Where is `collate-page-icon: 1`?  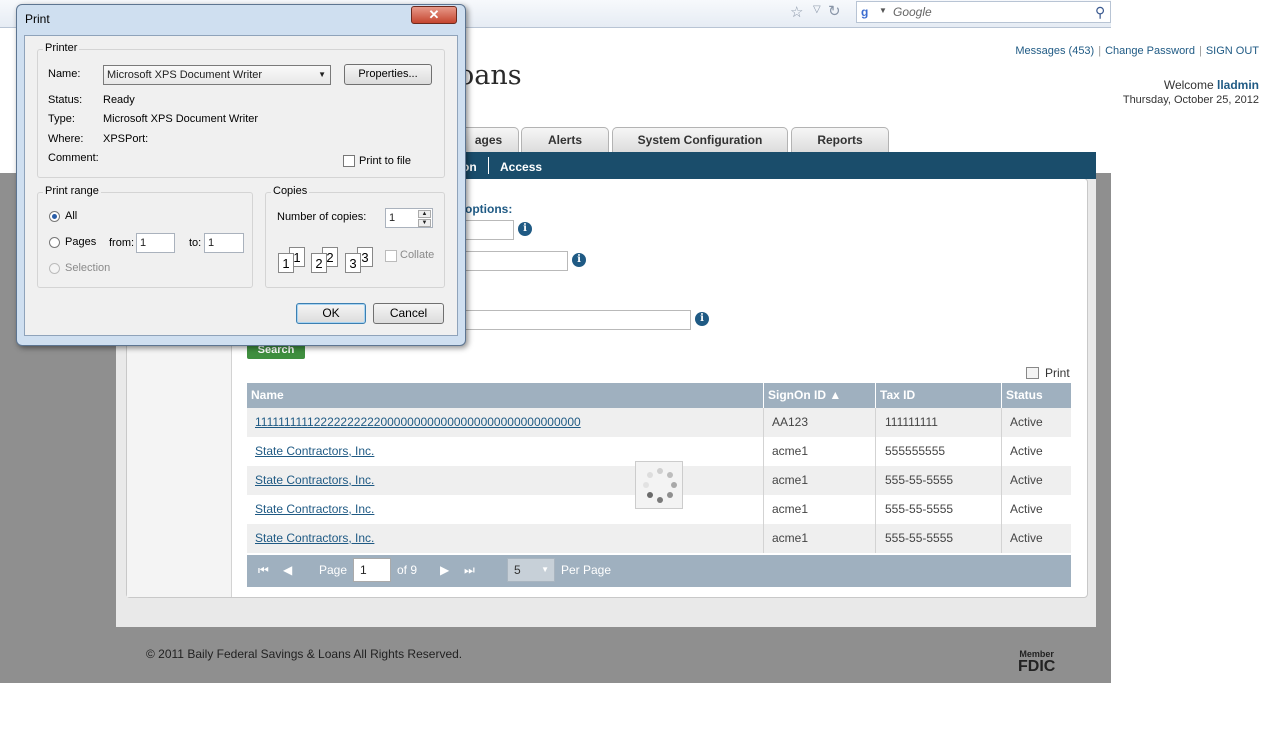 collate-page-icon: 1 is located at coordinates (286, 263).